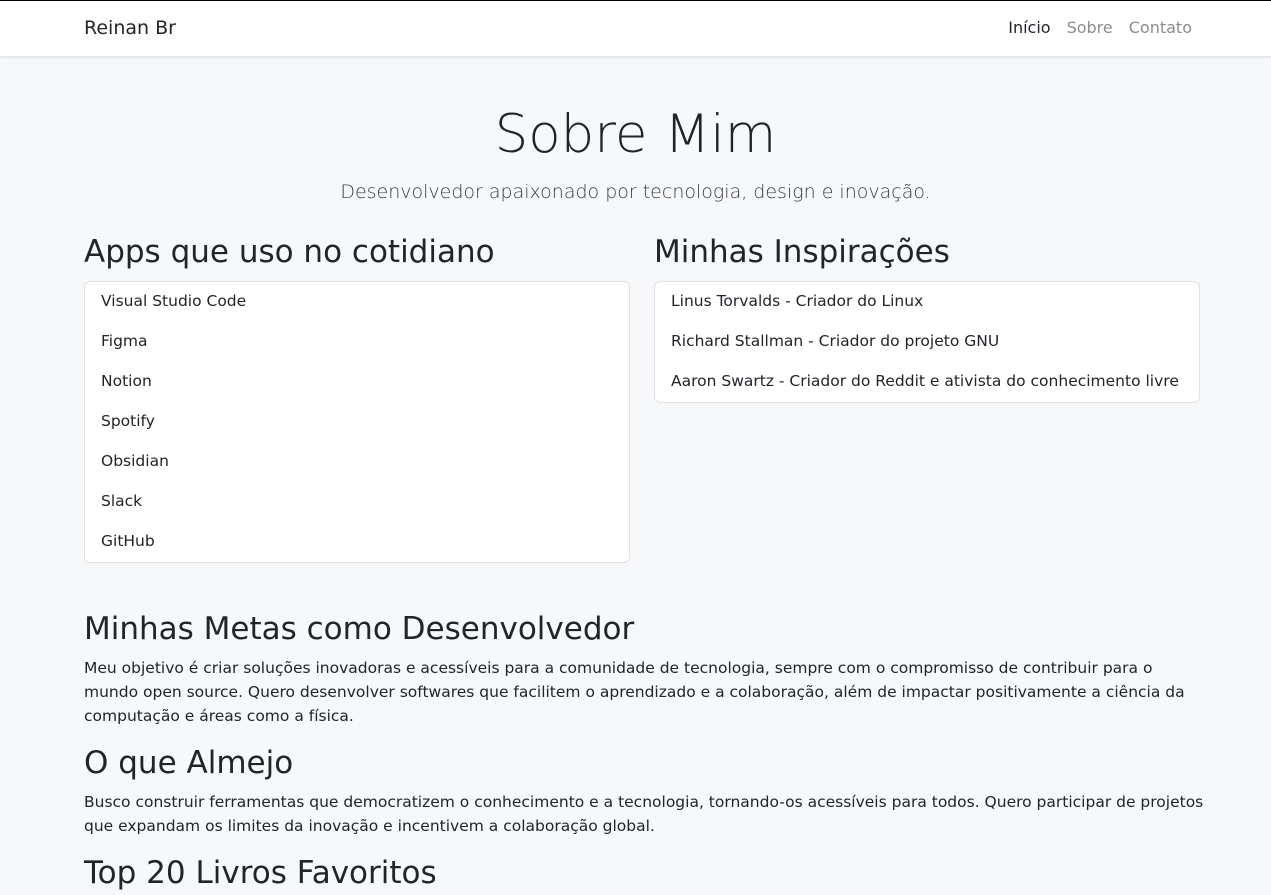 This screenshot has width=1271, height=895. I want to click on list-item: Figma, so click(124, 341).